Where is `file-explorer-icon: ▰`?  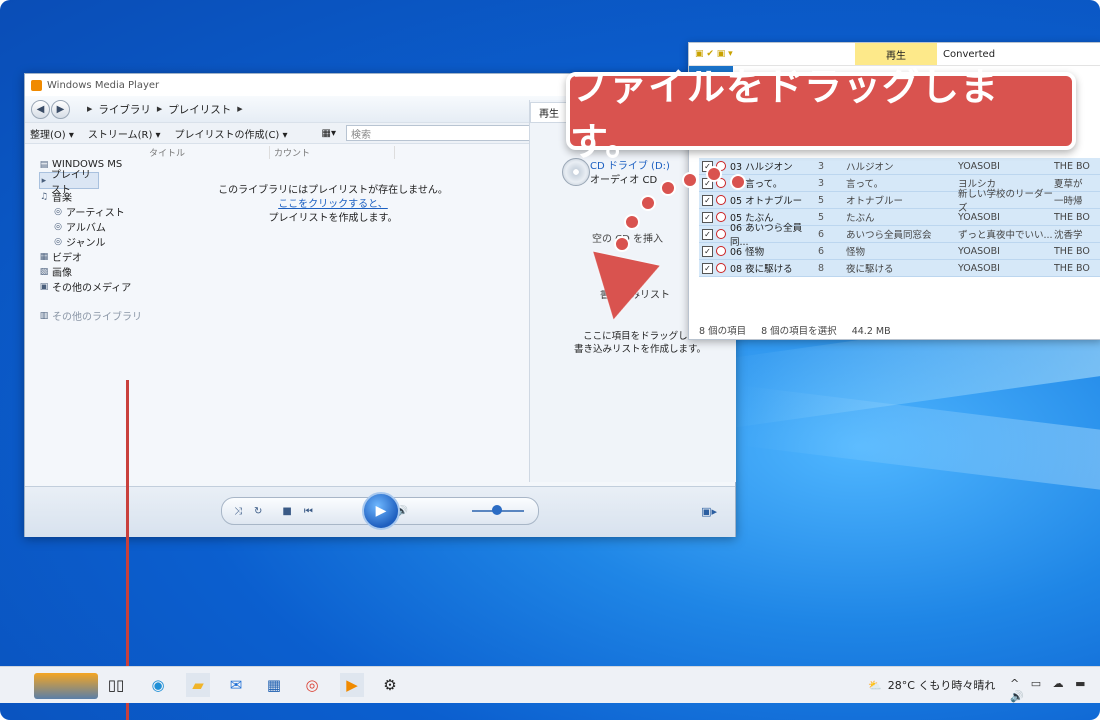 file-explorer-icon: ▰ is located at coordinates (198, 685).